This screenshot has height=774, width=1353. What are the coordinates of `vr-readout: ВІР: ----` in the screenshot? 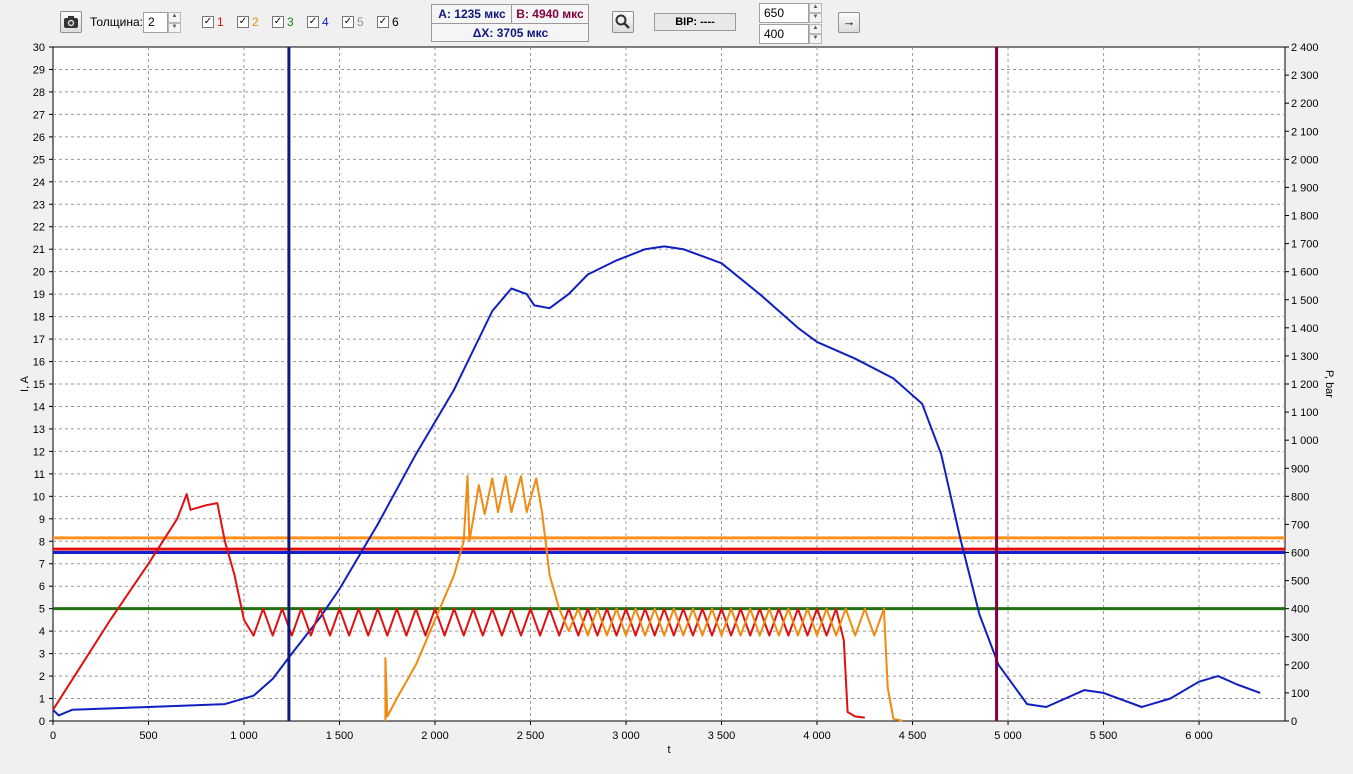 It's located at (695, 22).